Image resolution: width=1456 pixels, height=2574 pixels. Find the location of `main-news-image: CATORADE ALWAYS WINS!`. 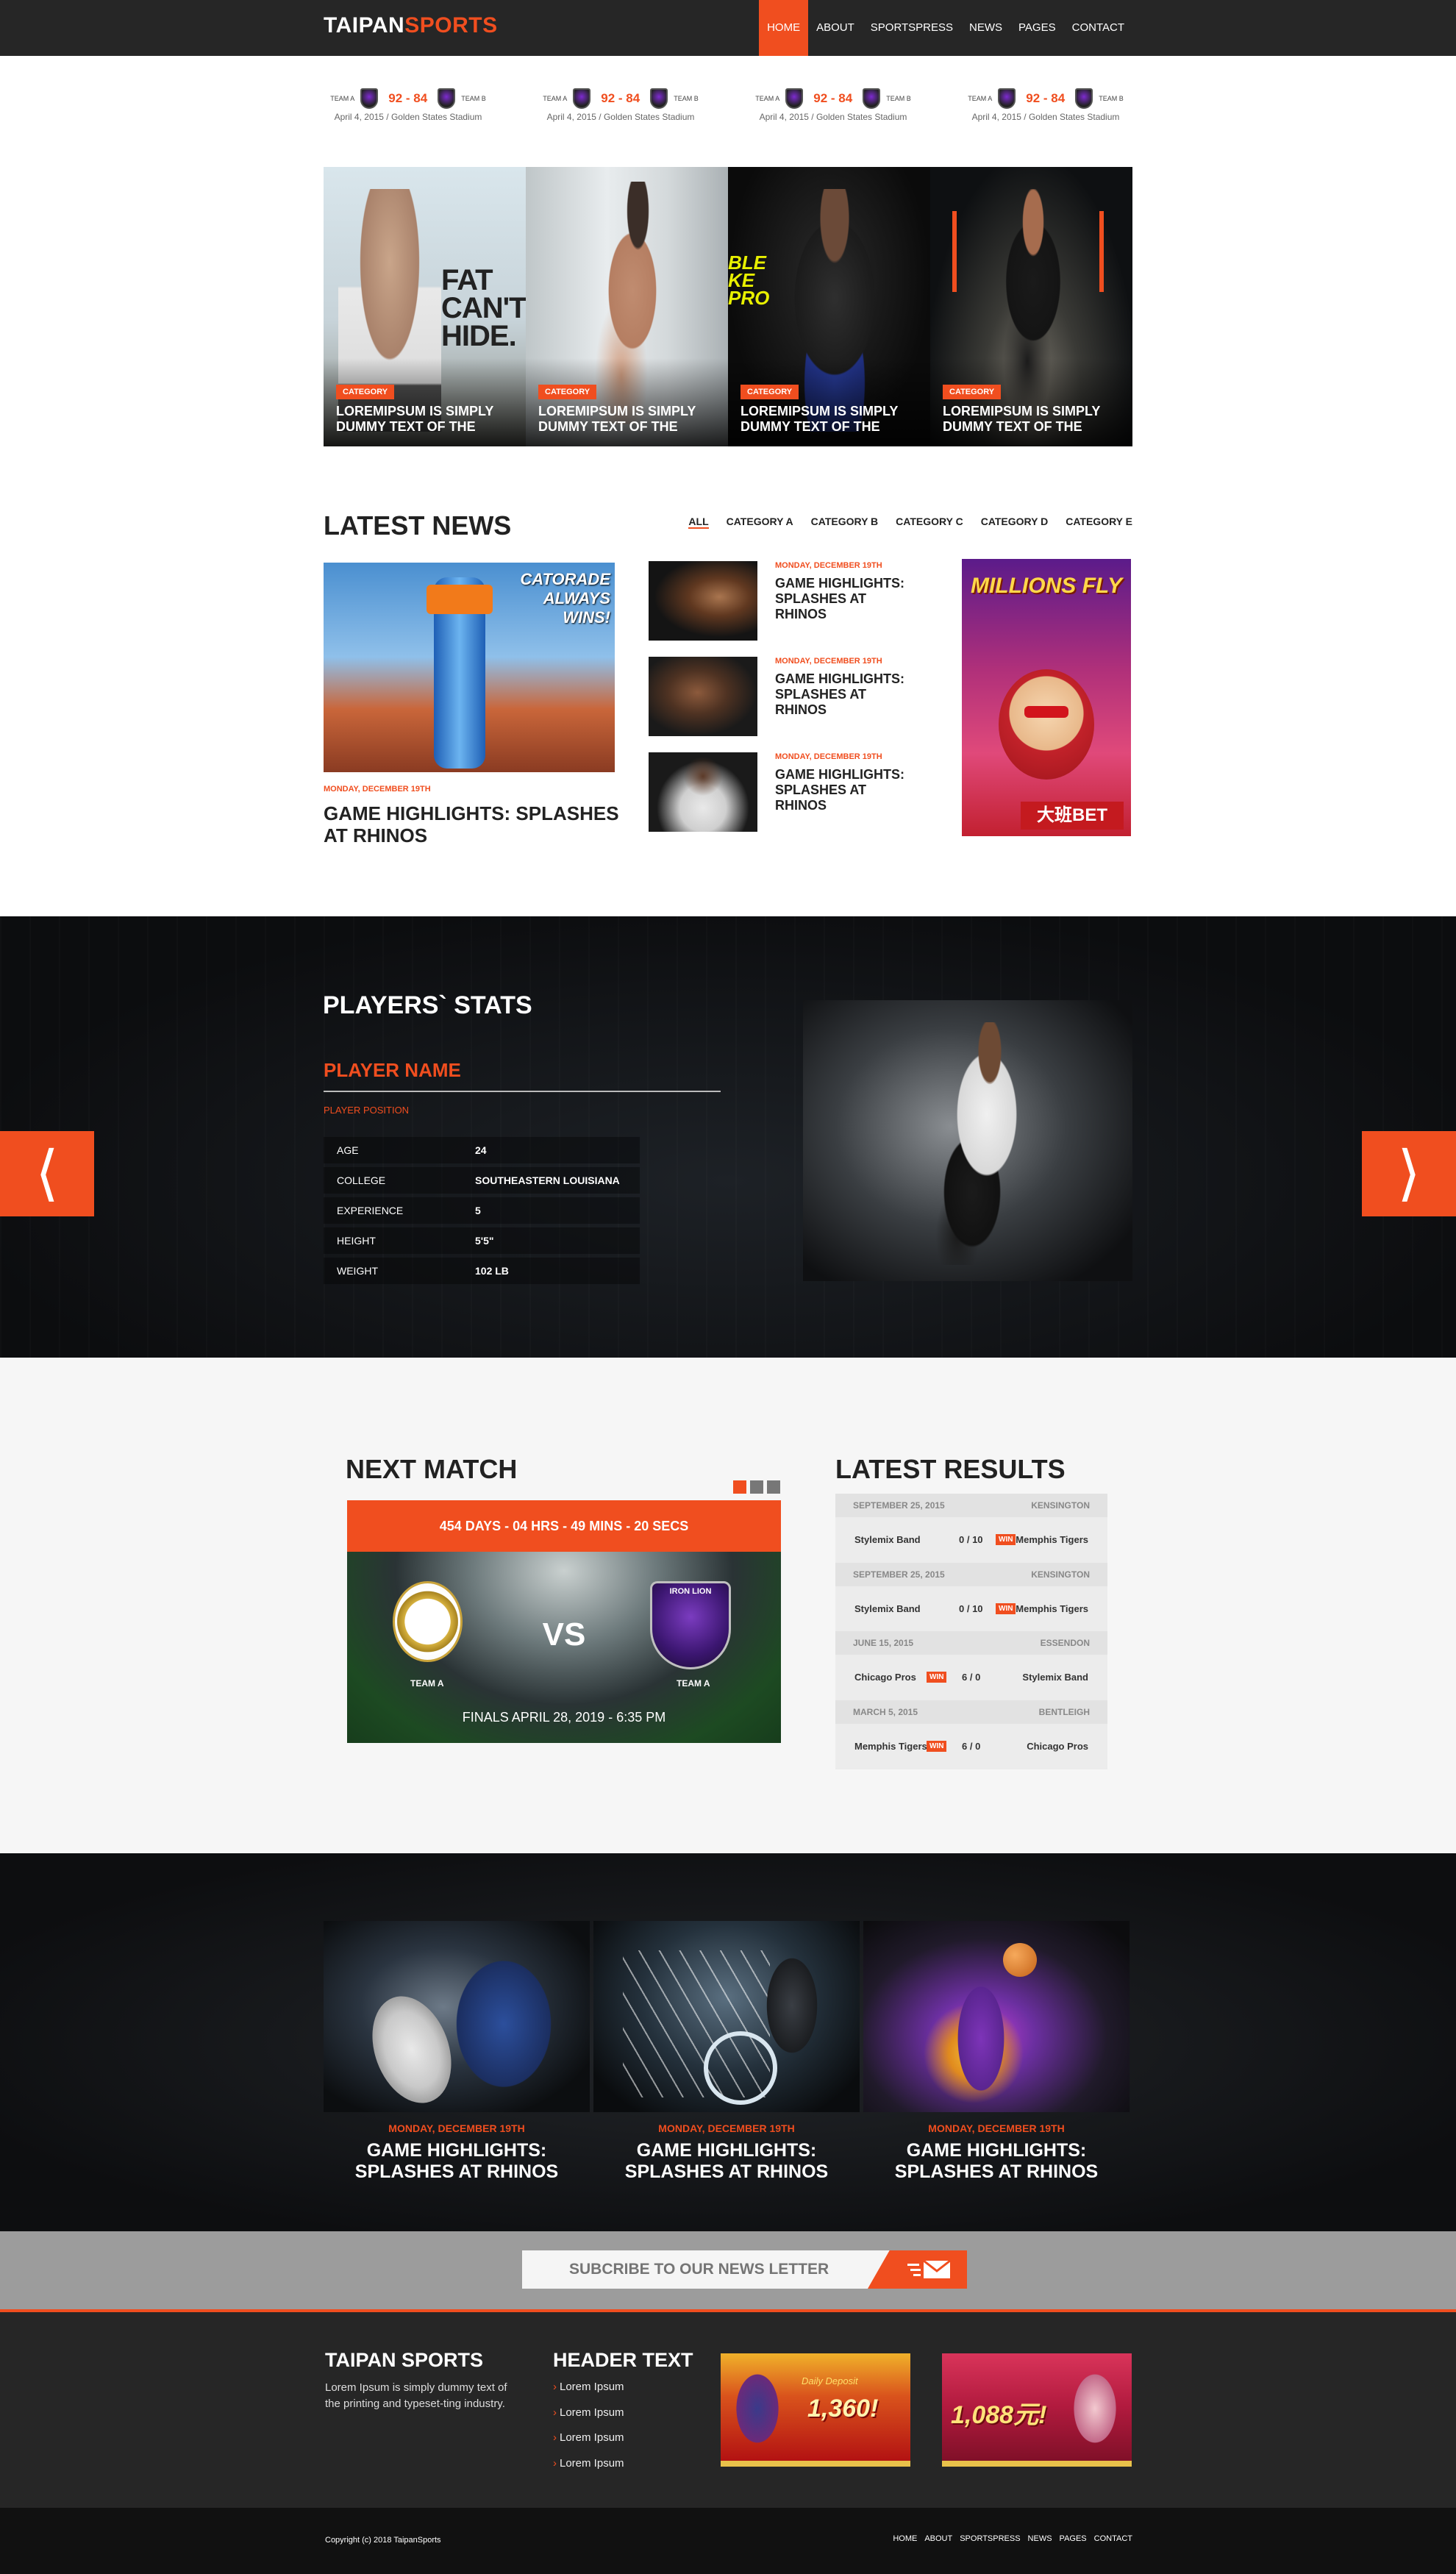

main-news-image: CATORADE ALWAYS WINS! is located at coordinates (469, 667).